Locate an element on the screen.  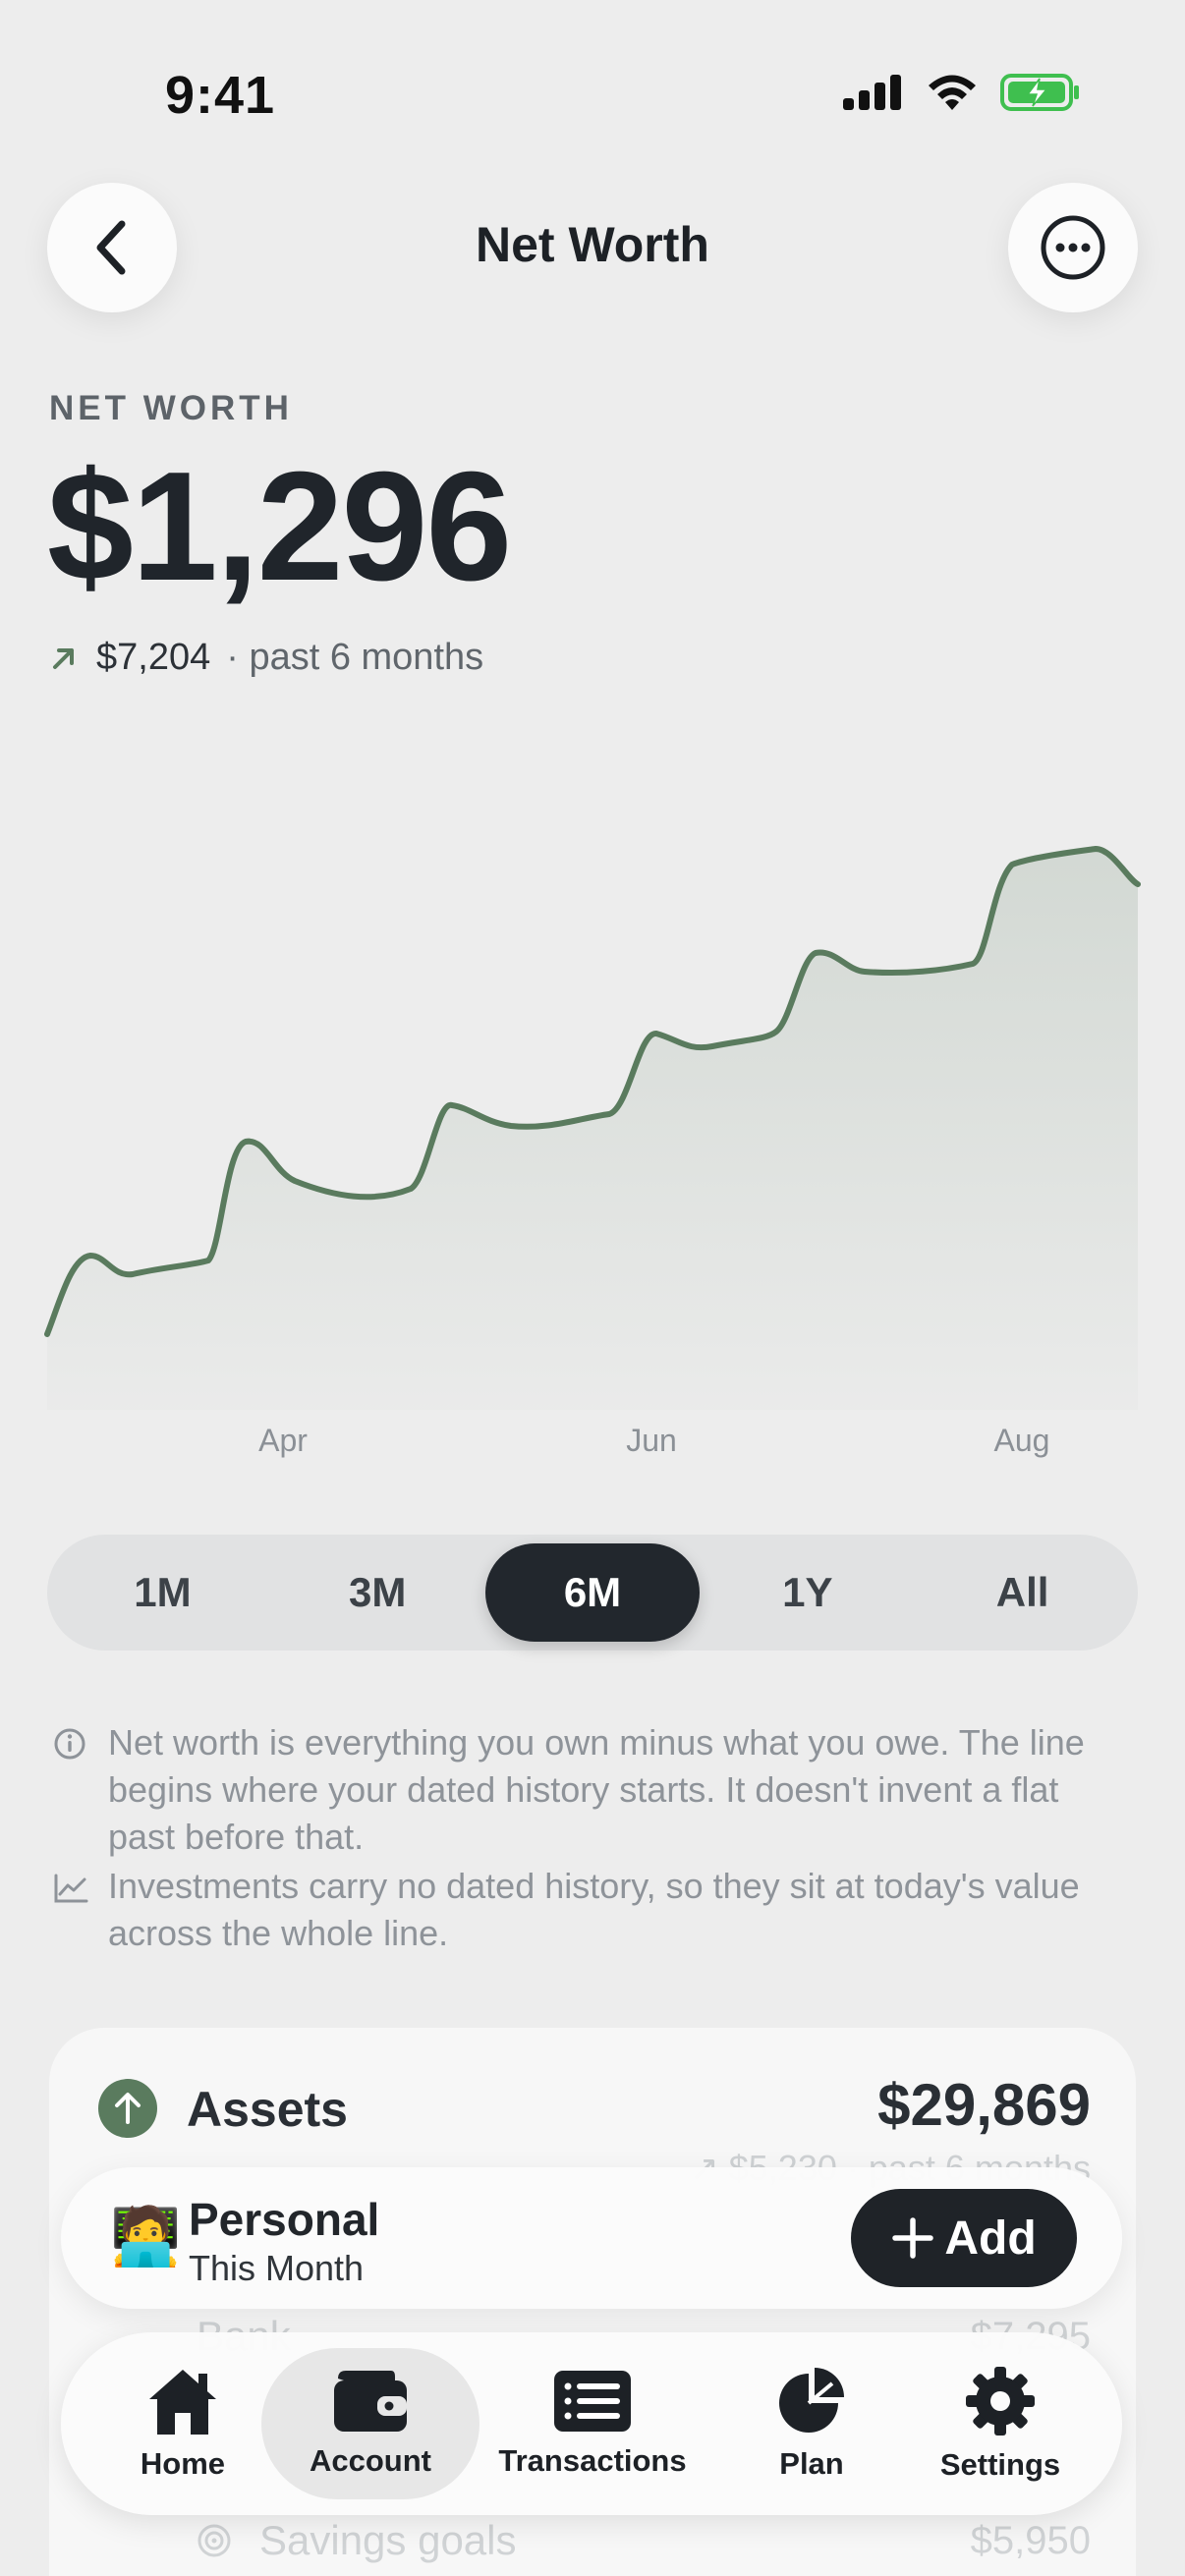
profile-period: This Month is located at coordinates (277, 2268).